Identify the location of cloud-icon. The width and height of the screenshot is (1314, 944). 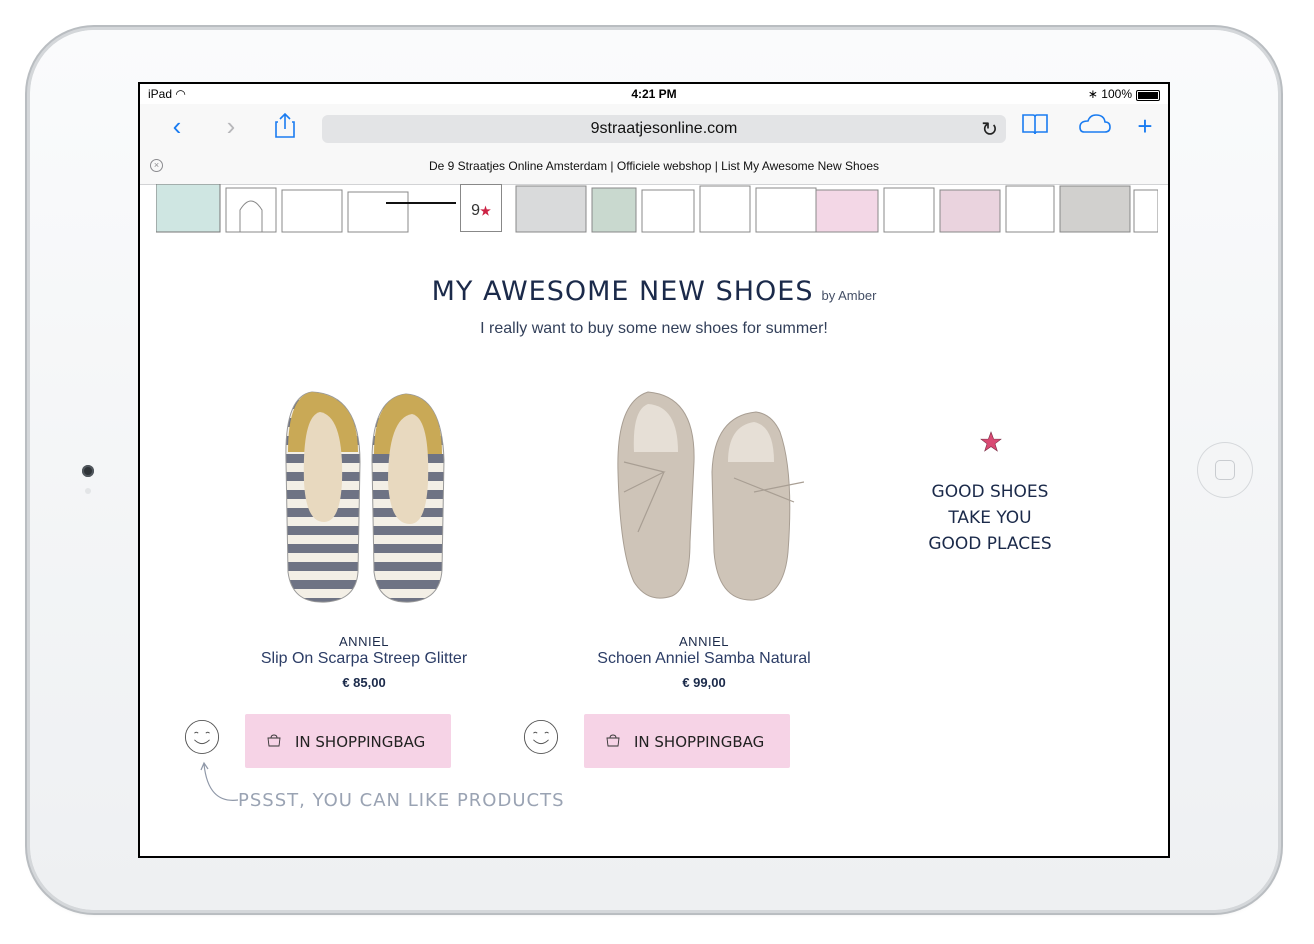
(1095, 123).